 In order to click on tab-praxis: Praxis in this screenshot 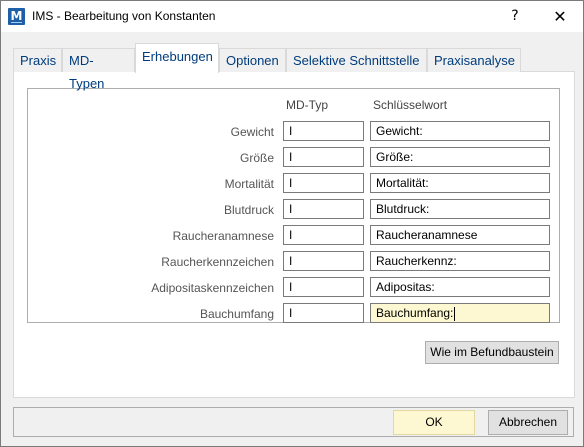, I will do `click(37, 60)`.